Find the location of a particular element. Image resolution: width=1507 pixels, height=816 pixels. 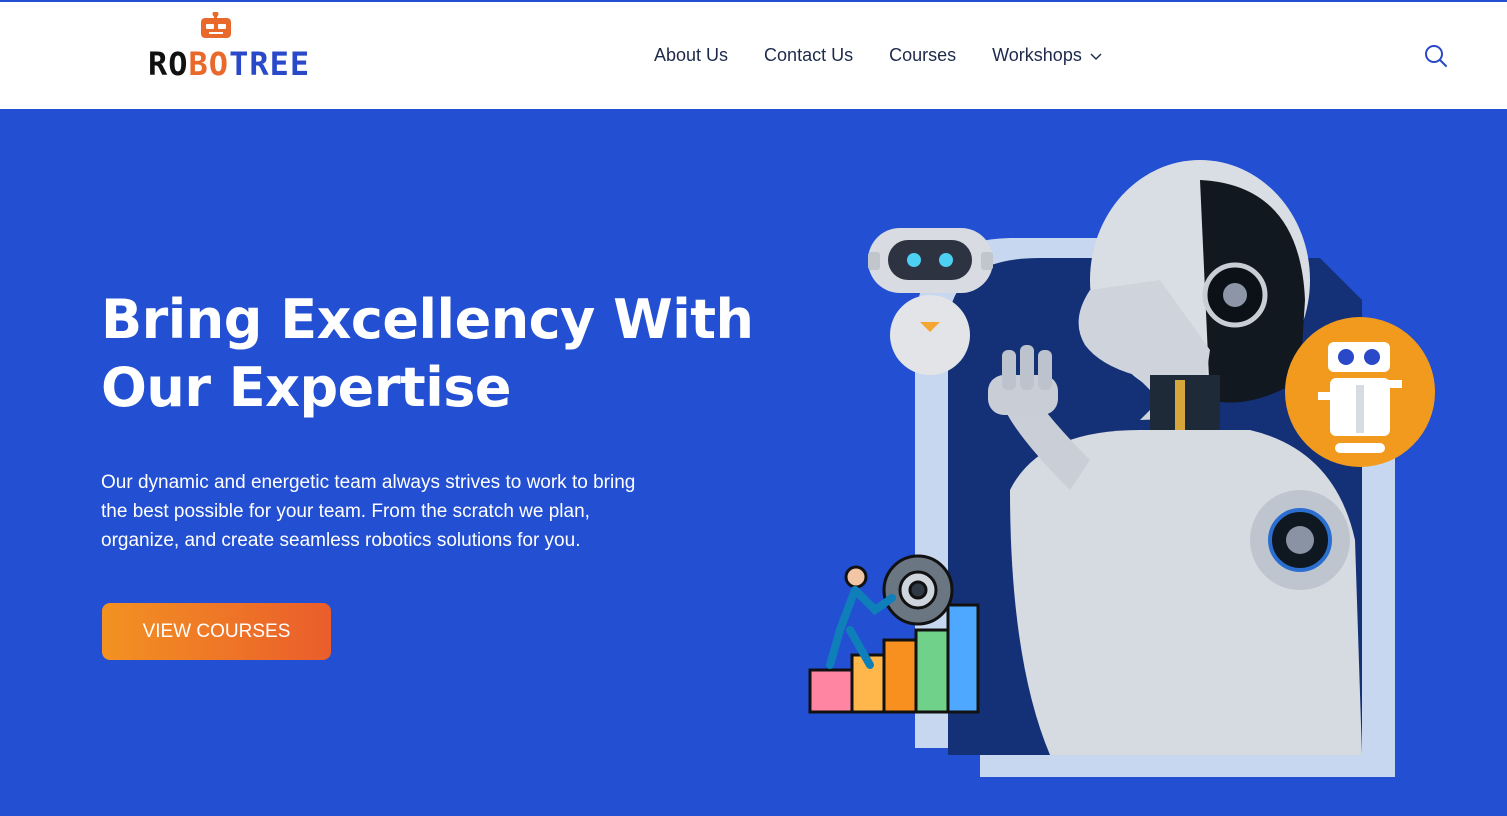

hero-title-line-1: Bring Excellency With is located at coordinates (427, 319).